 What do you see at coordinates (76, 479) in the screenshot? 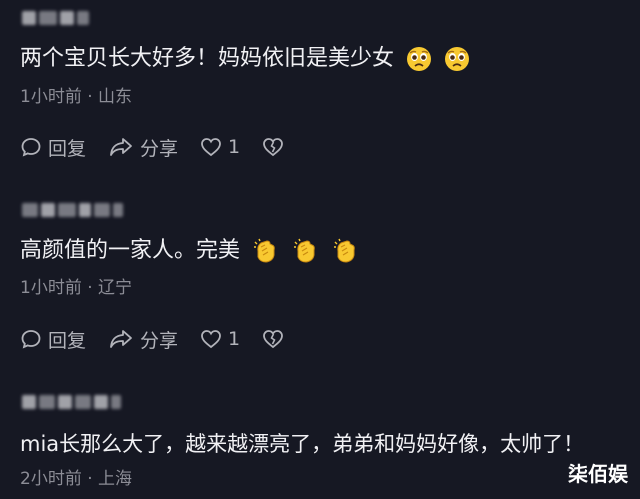
I see `comment-meta: 2小时前 · 上海` at bounding box center [76, 479].